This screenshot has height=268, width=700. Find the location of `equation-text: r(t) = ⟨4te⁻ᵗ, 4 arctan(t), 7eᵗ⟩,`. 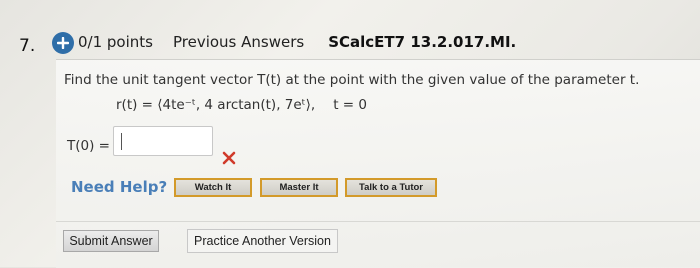

equation-text: r(t) = ⟨4te⁻ᵗ, 4 arctan(t), 7eᵗ⟩, is located at coordinates (216, 105).